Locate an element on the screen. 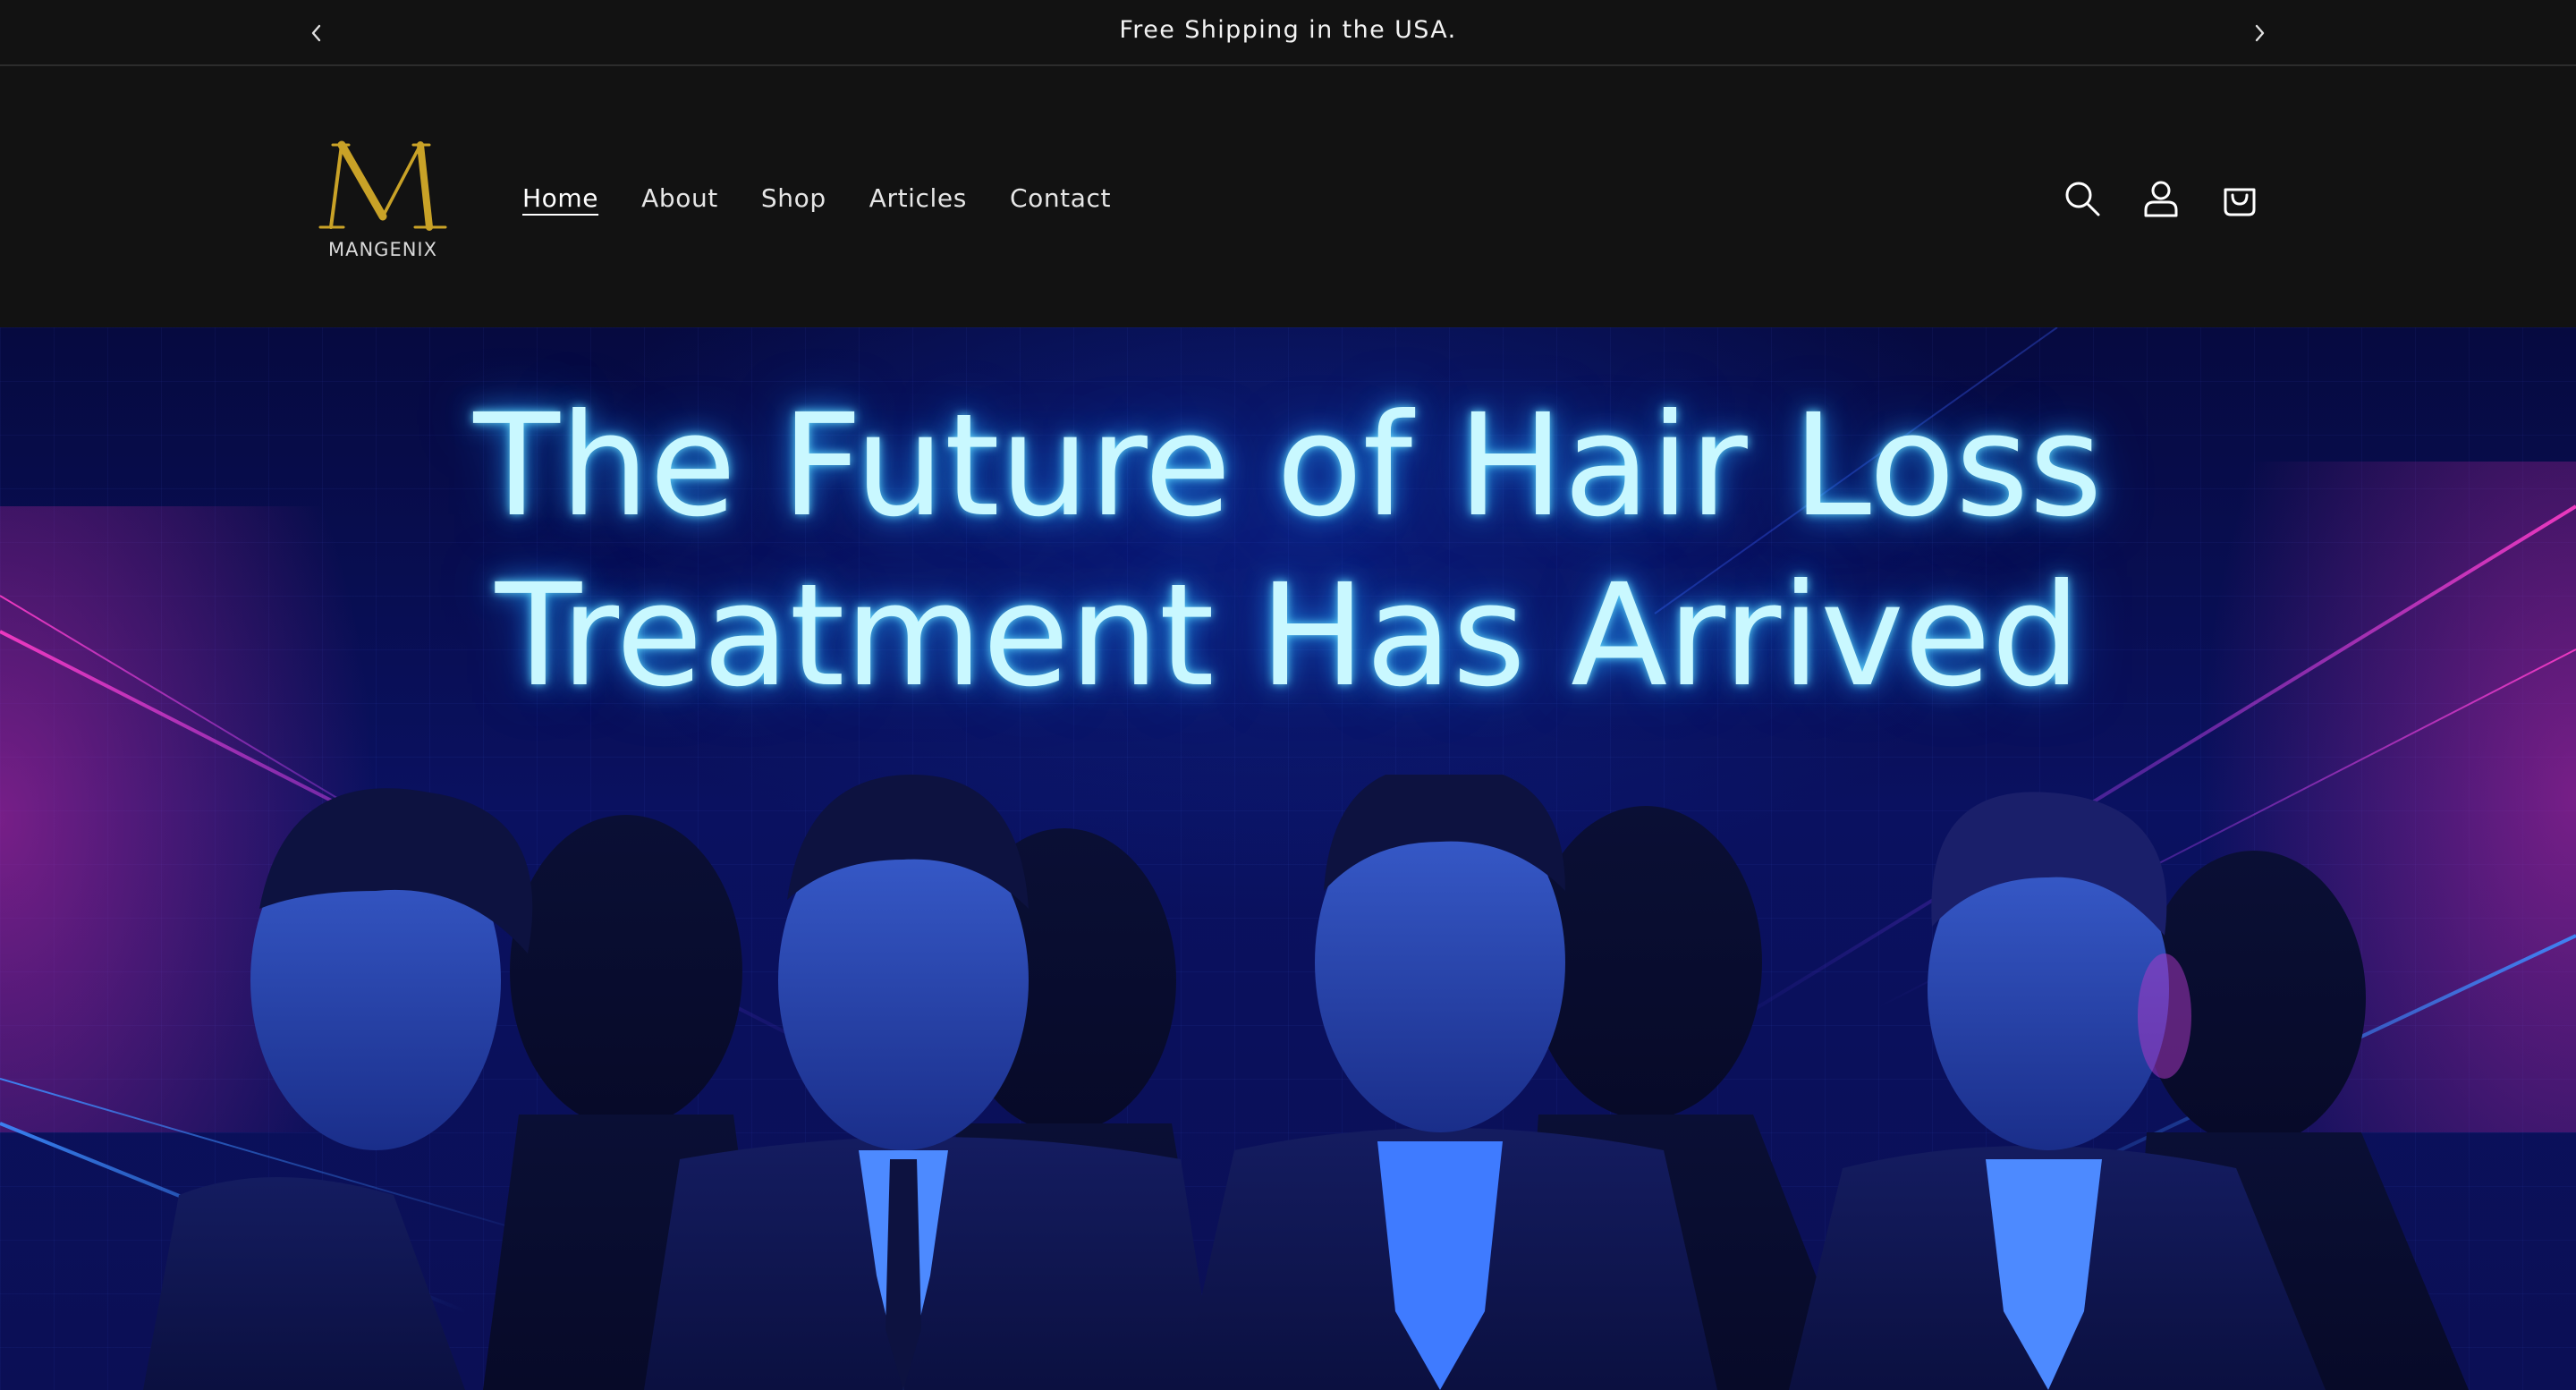 Image resolution: width=2576 pixels, height=1390 pixels. logo-wordmark: MANGENIX is located at coordinates (382, 249).